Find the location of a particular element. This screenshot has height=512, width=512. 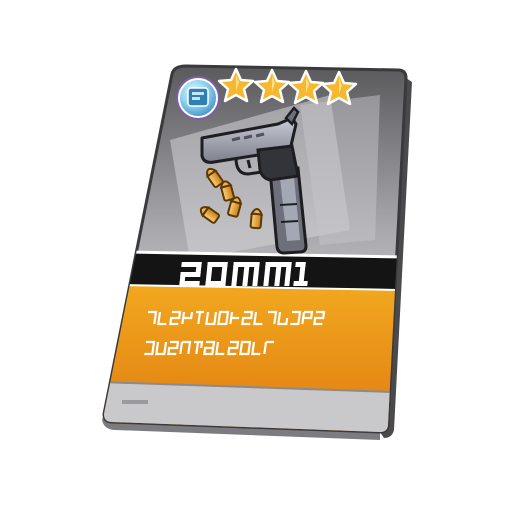

bullet-icon is located at coordinates (256, 219).